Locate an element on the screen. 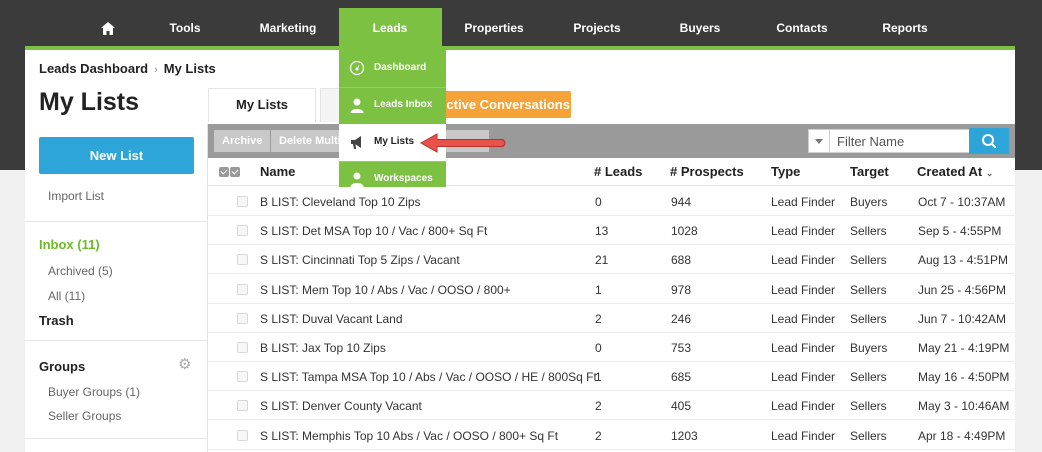 The height and width of the screenshot is (452, 1042). cell-prospects: 685 is located at coordinates (681, 377).